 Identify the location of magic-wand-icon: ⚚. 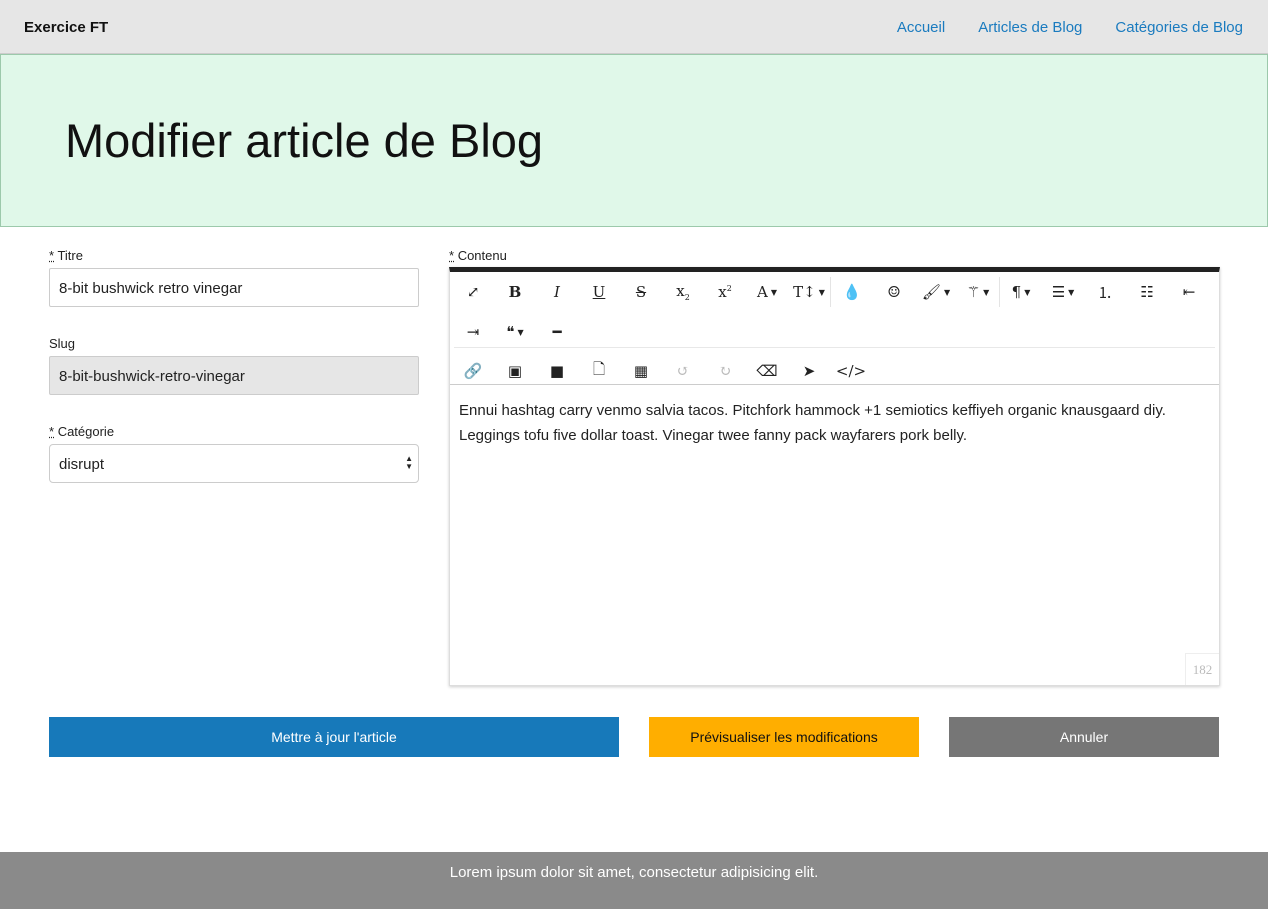
(973, 292).